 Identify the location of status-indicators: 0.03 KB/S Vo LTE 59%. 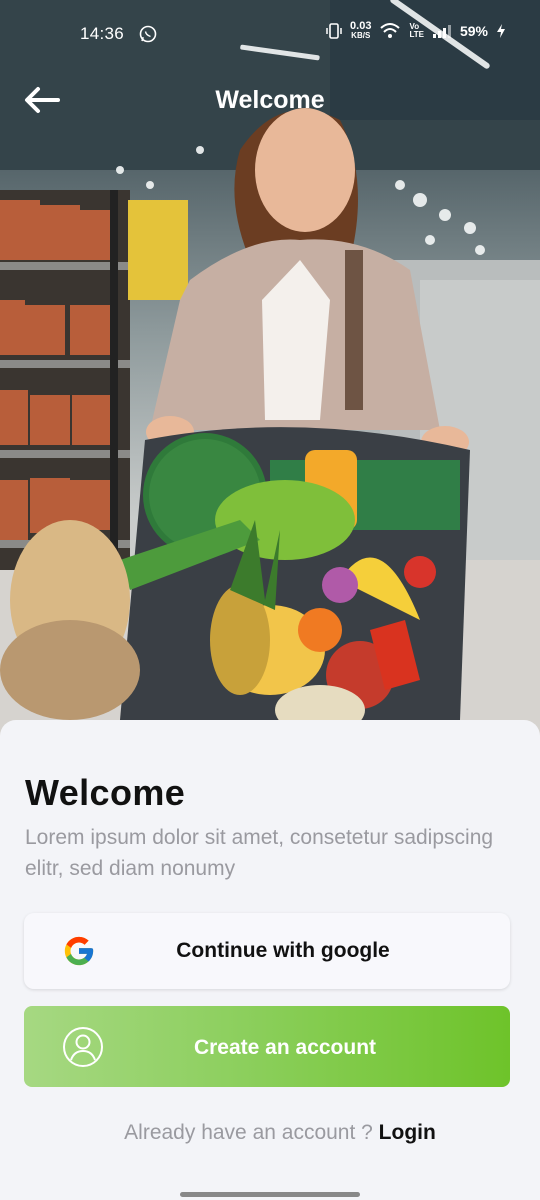
(416, 30).